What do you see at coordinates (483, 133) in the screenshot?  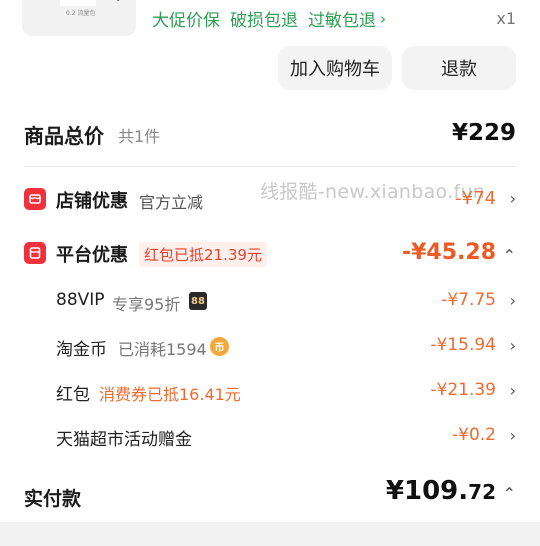 I see `total-price-value: ¥229` at bounding box center [483, 133].